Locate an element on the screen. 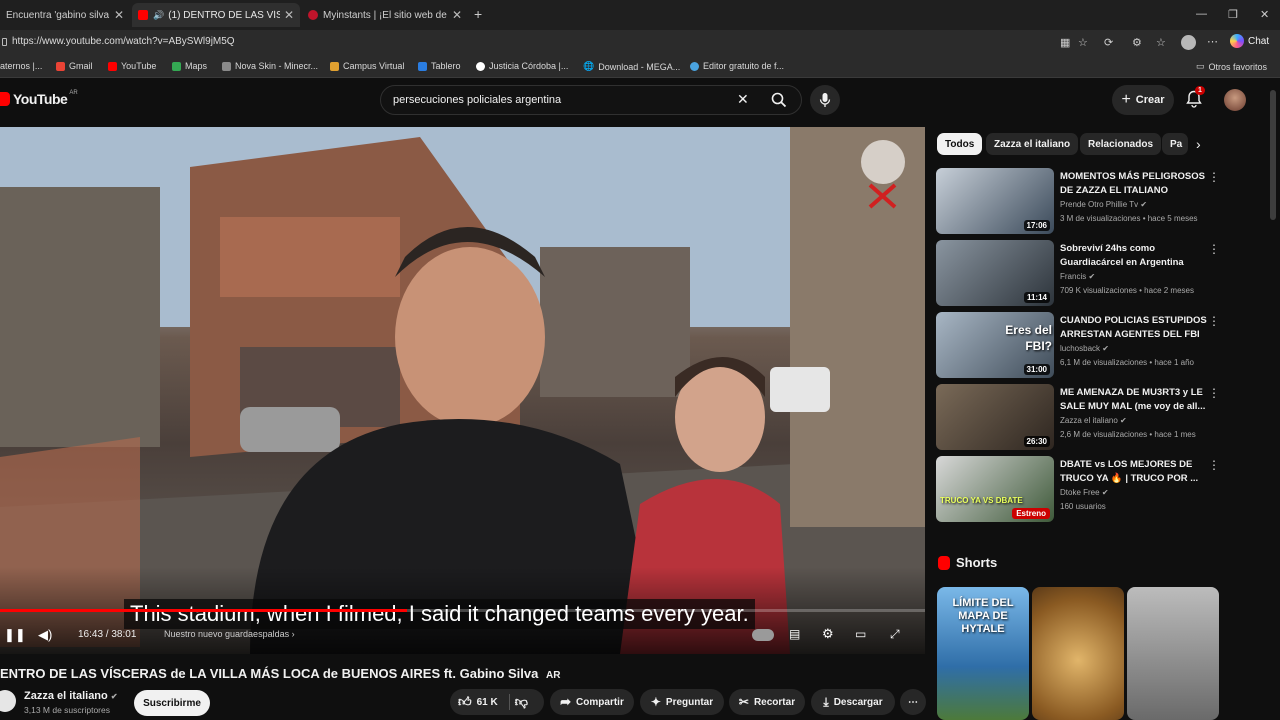 The width and height of the screenshot is (1280, 720). thumbnail-overlay-text: TRUCO YA VS DBATE is located at coordinates (981, 500).